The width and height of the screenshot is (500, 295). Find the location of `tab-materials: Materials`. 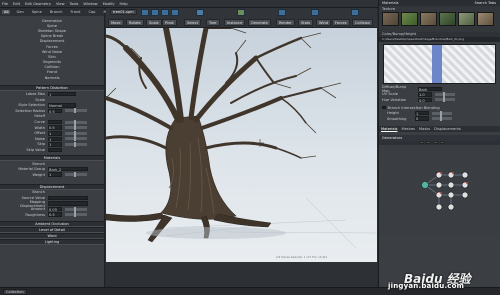

tab-materials: Materials is located at coordinates (389, 129).